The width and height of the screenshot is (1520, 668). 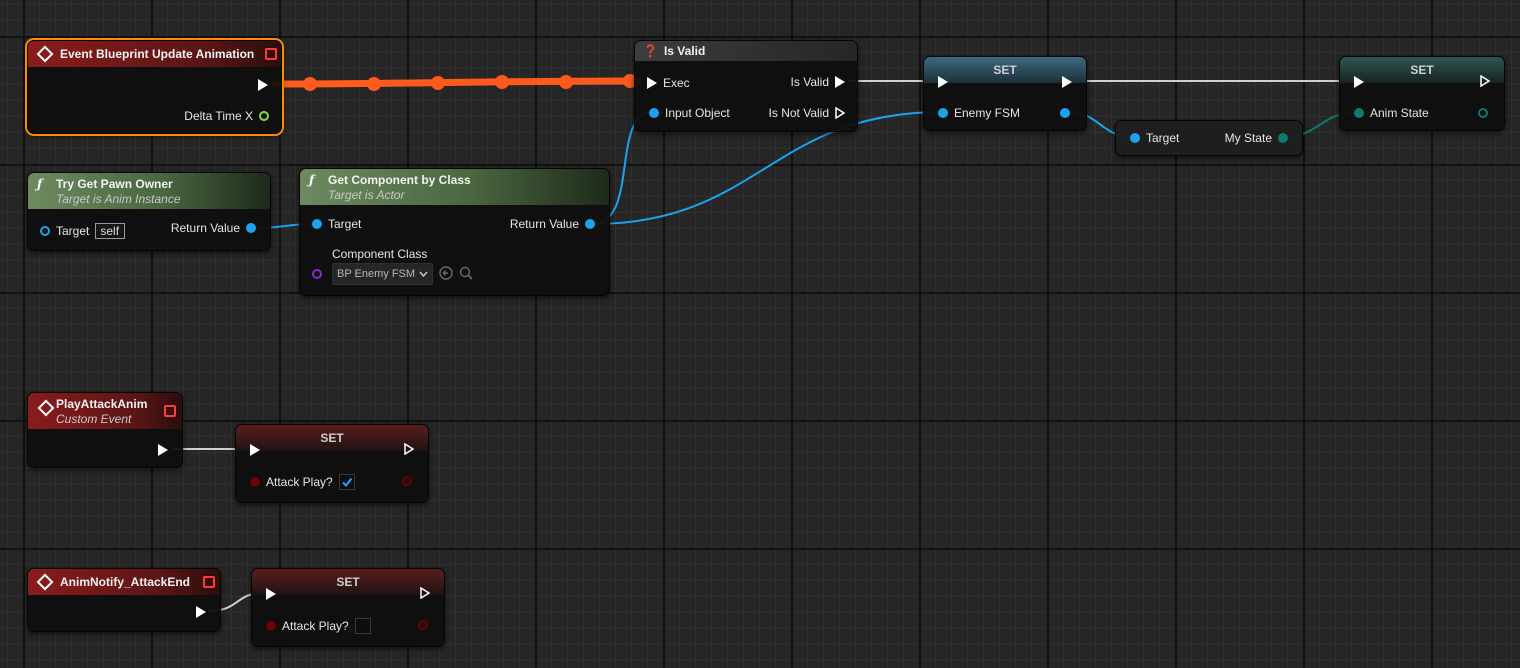 What do you see at coordinates (454, 187) in the screenshot?
I see `node-header: ƒ Get Component by Class Target is Actor` at bounding box center [454, 187].